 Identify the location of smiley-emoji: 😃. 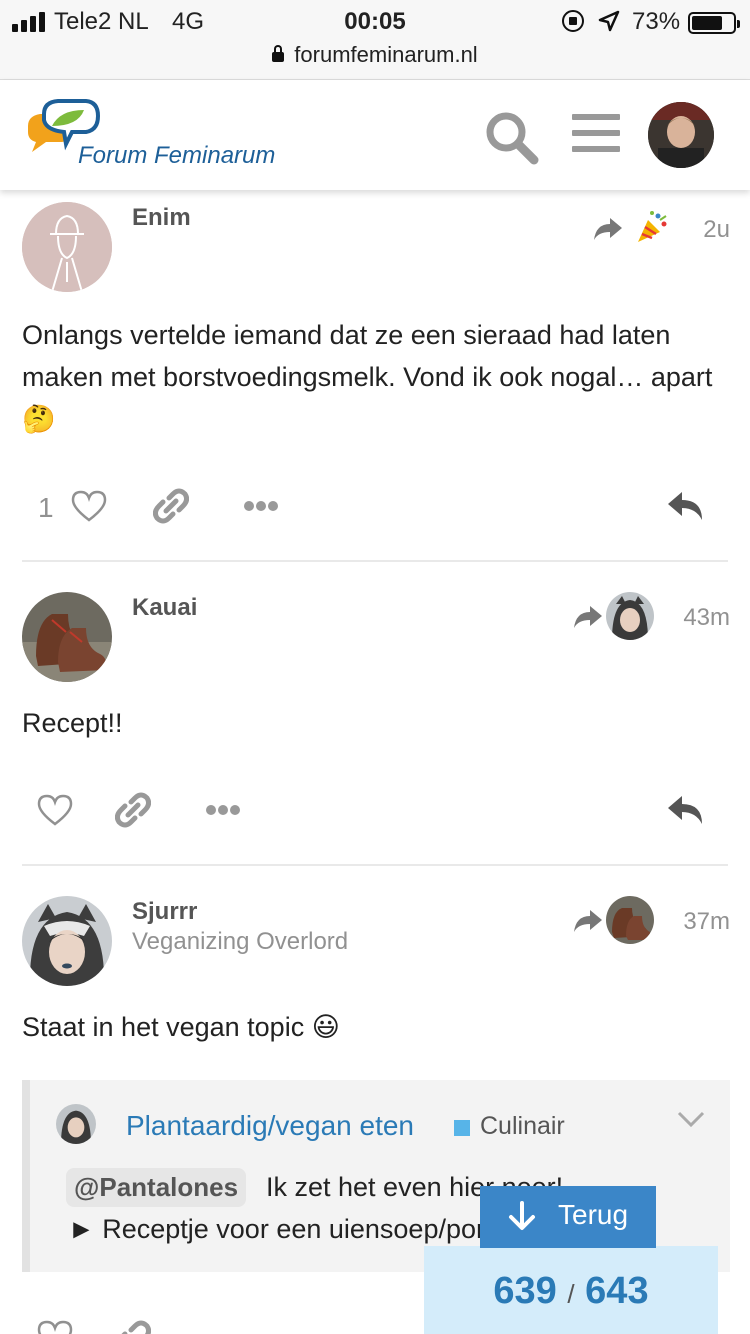
(325, 1027).